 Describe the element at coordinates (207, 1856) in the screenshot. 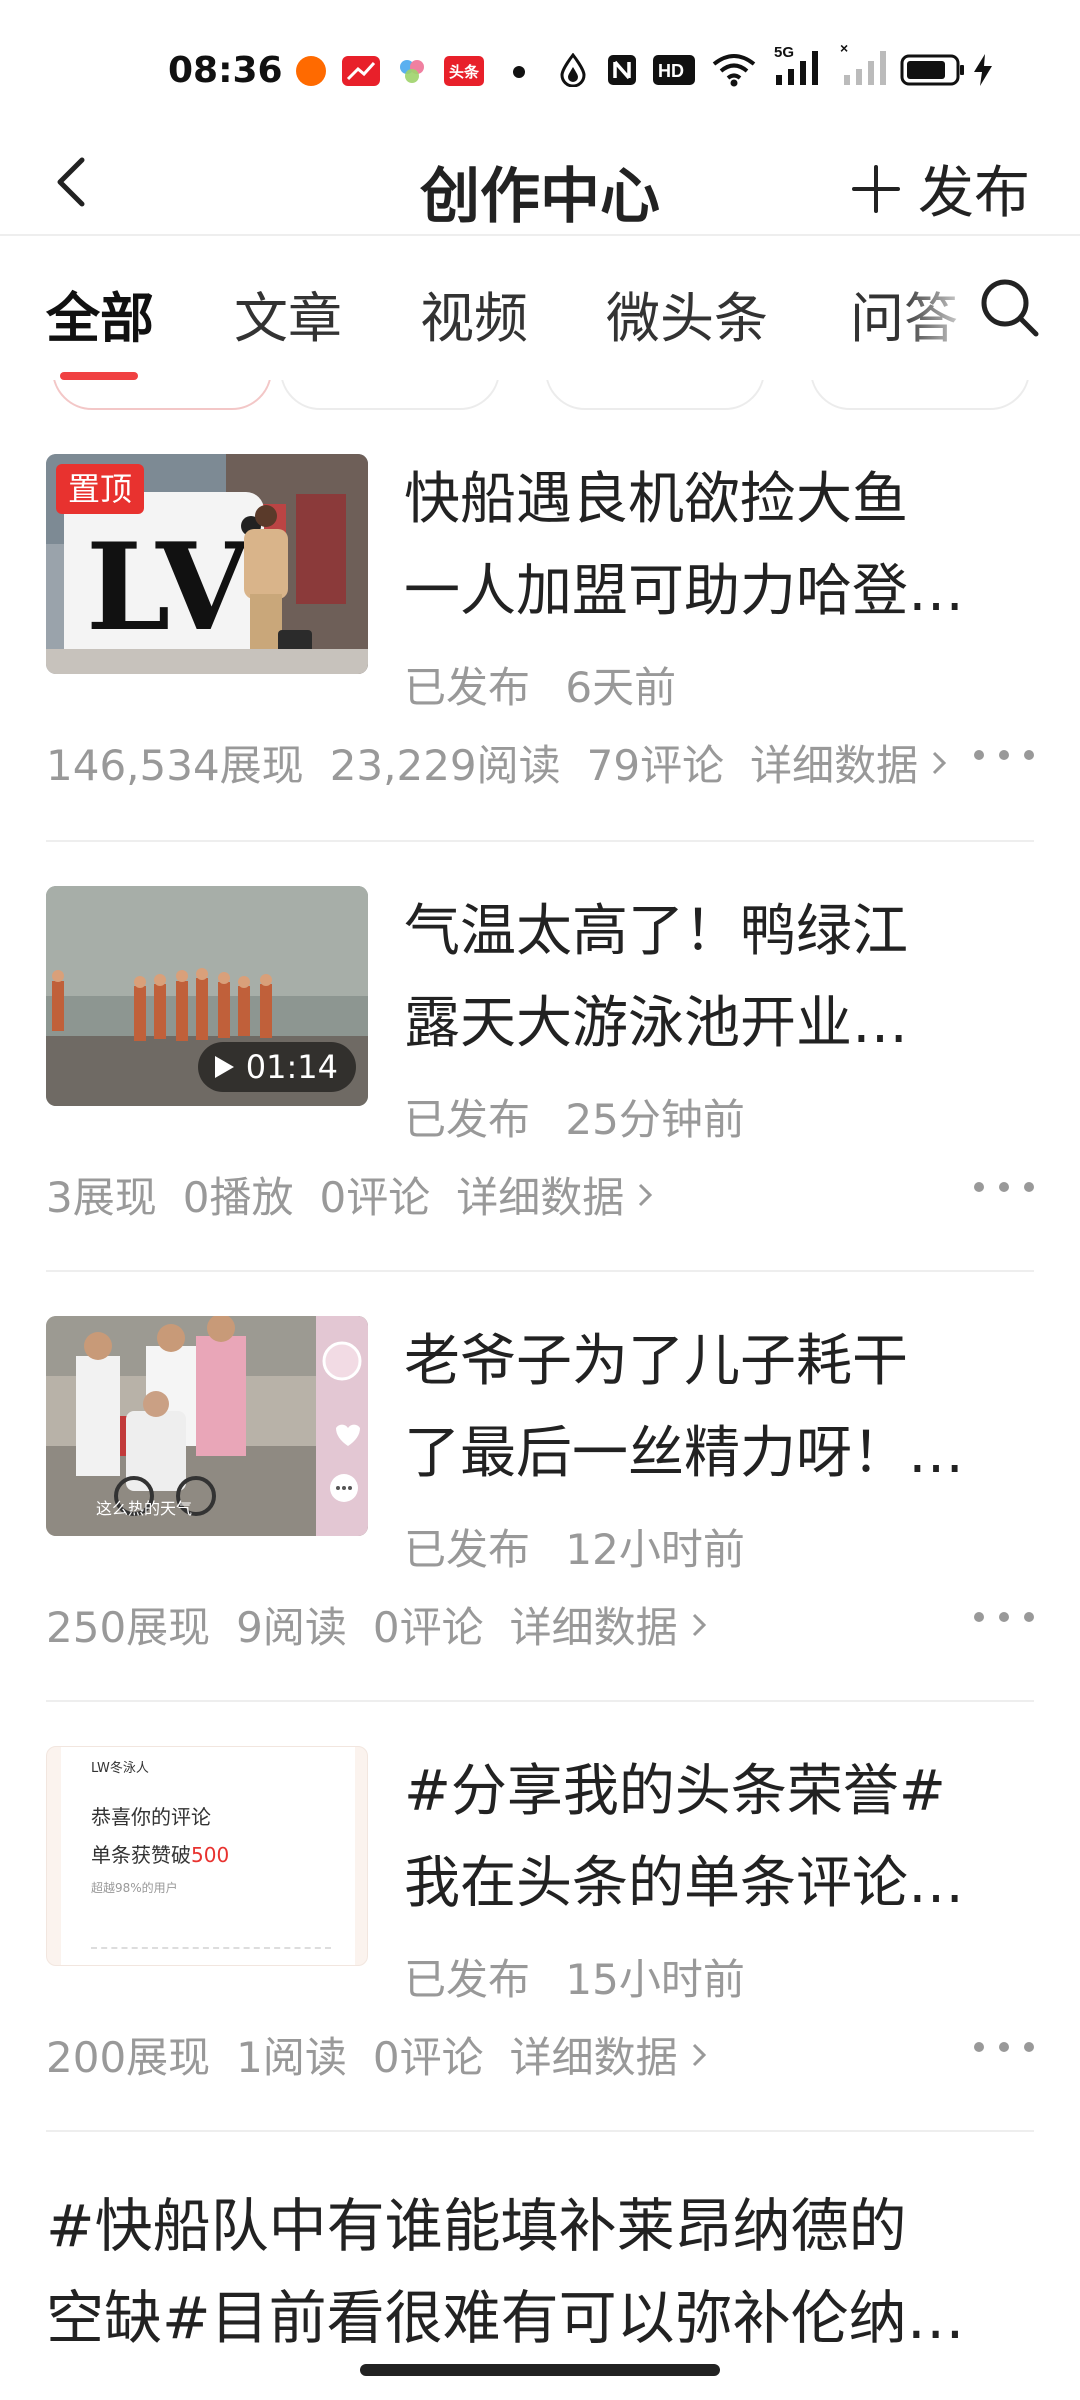

I see `item-thumbnail: LW冬泳人 恭喜你的评论 单条获赞破500 超越98%的用户` at that location.